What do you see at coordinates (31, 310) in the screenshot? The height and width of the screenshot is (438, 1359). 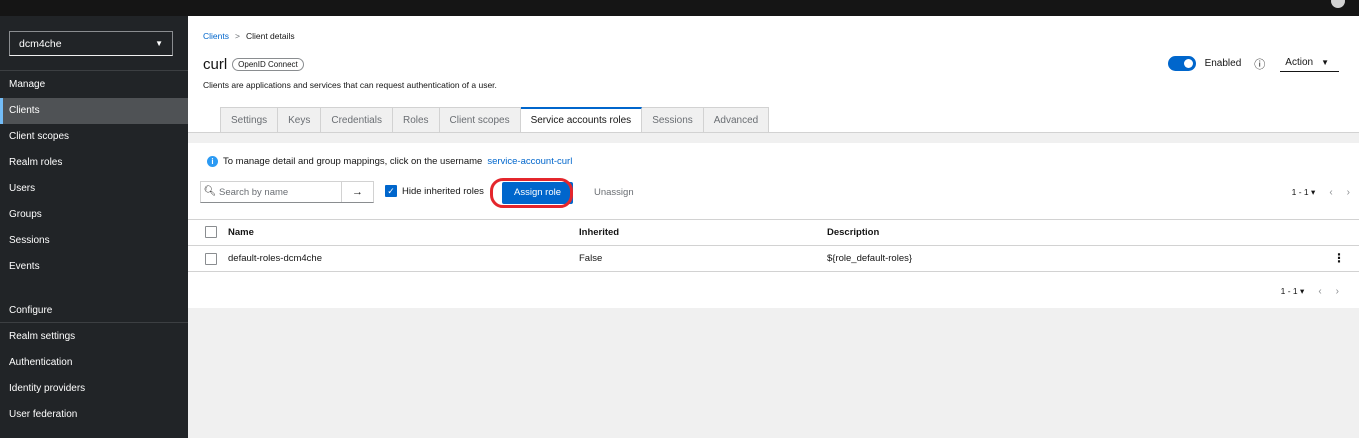 I see `nav-section-configure: Configure` at bounding box center [31, 310].